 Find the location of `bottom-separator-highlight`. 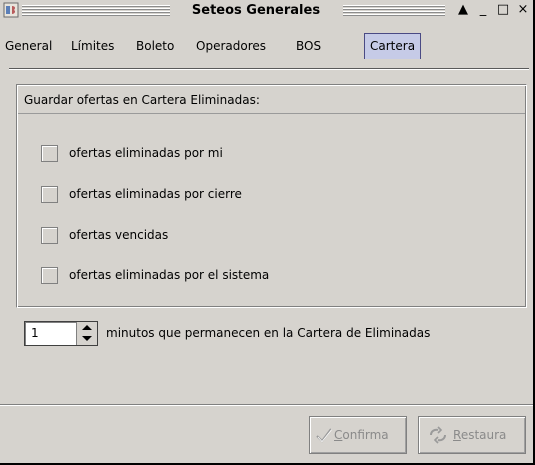

bottom-separator-highlight is located at coordinates (266, 405).